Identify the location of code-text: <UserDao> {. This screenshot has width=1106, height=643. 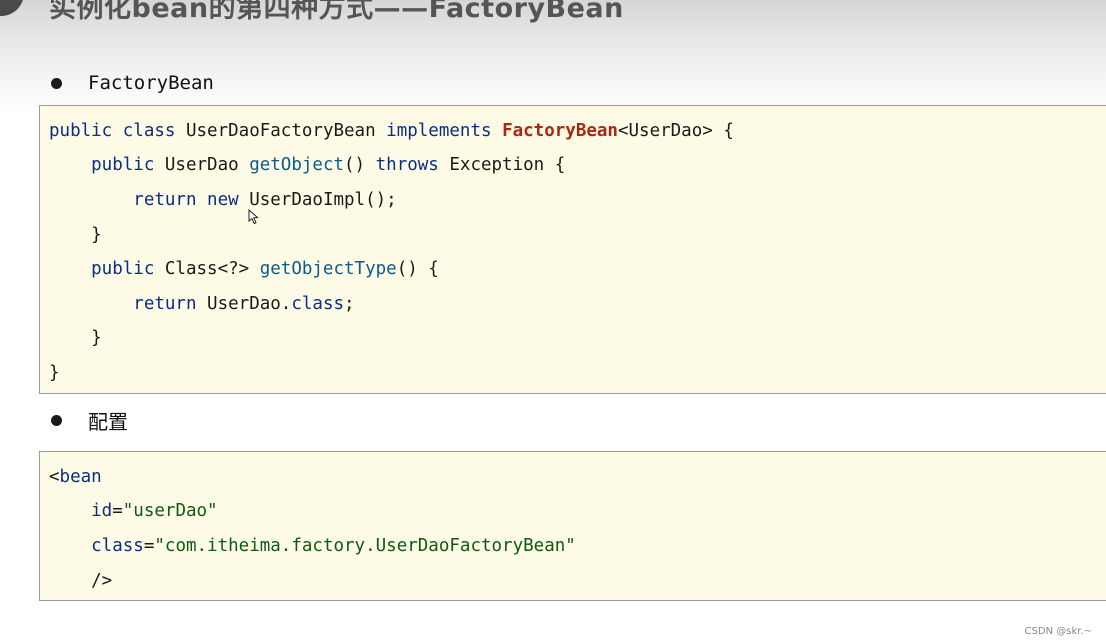
(675, 131).